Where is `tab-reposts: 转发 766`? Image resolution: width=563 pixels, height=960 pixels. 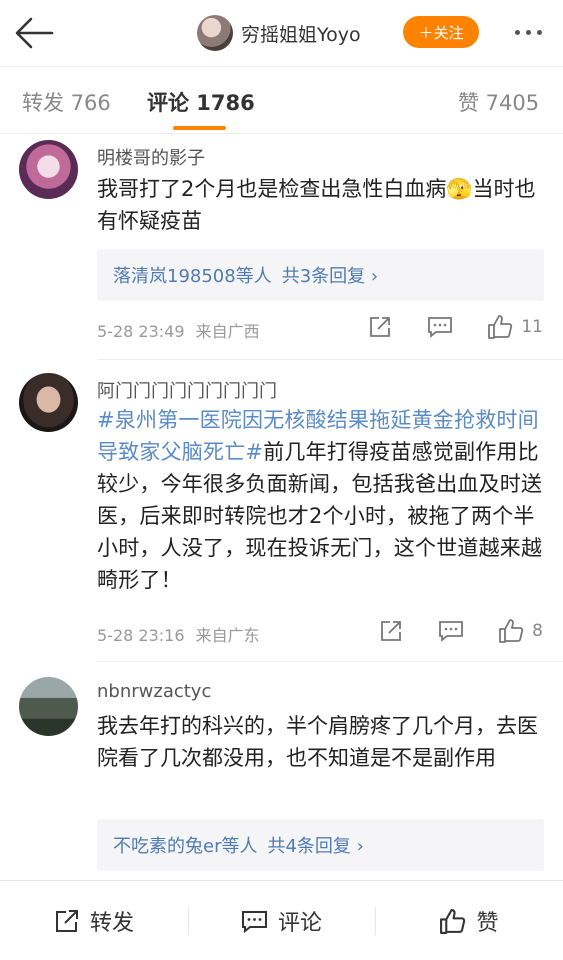
tab-reposts: 转发 766 is located at coordinates (66, 102).